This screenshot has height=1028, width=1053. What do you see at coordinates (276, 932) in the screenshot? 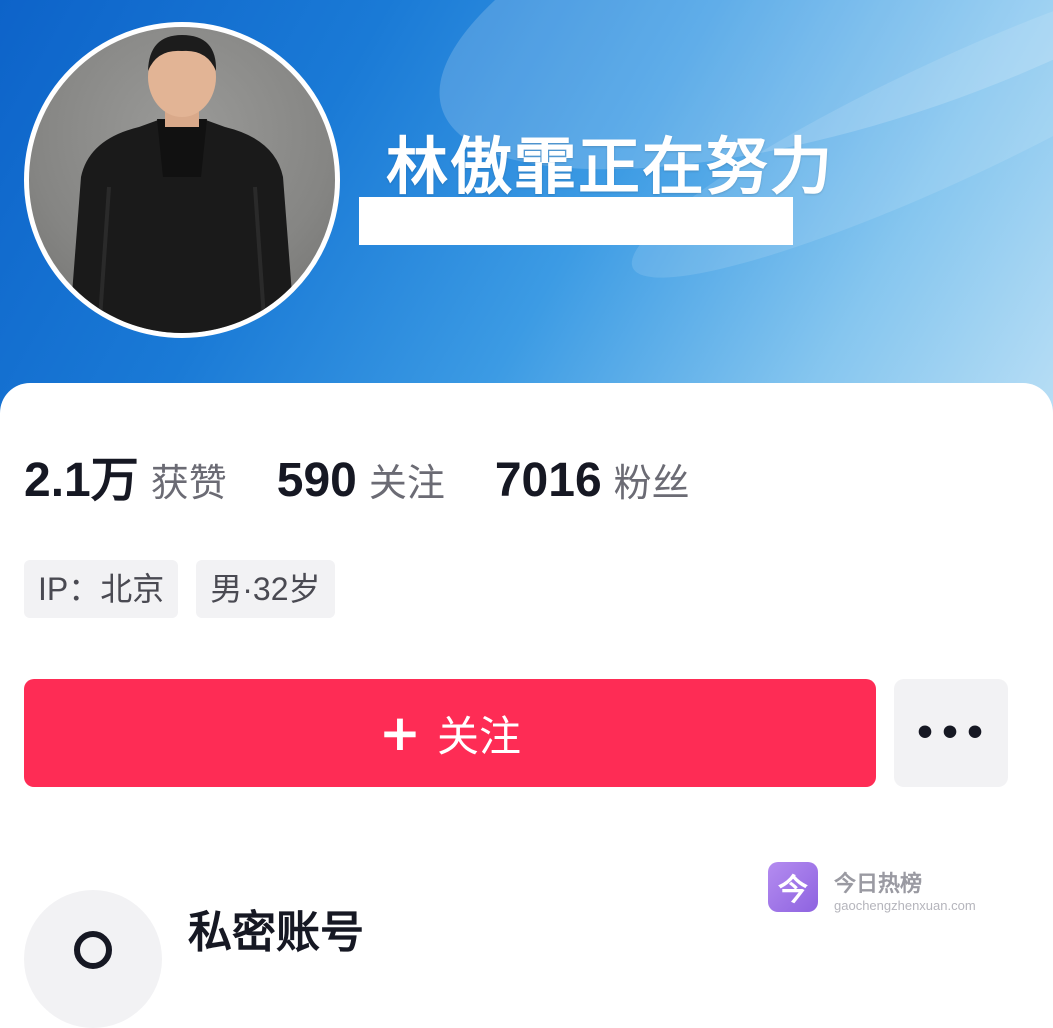
I see `private-account-title: 私密账号` at bounding box center [276, 932].